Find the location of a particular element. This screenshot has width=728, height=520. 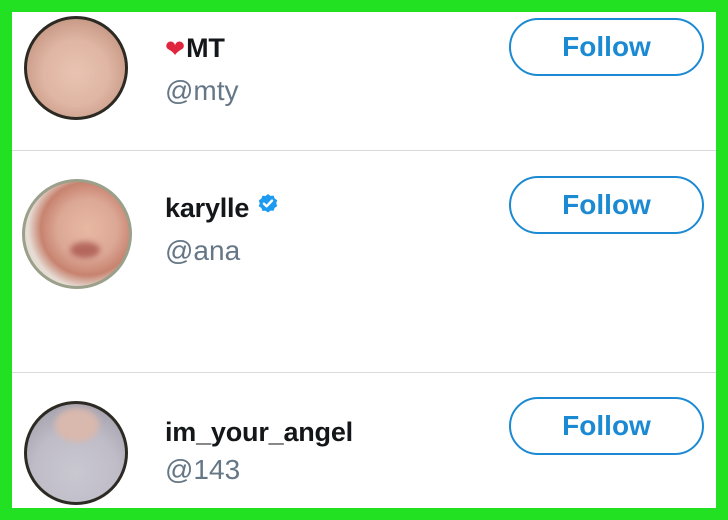

user-name: karylle is located at coordinates (207, 208).